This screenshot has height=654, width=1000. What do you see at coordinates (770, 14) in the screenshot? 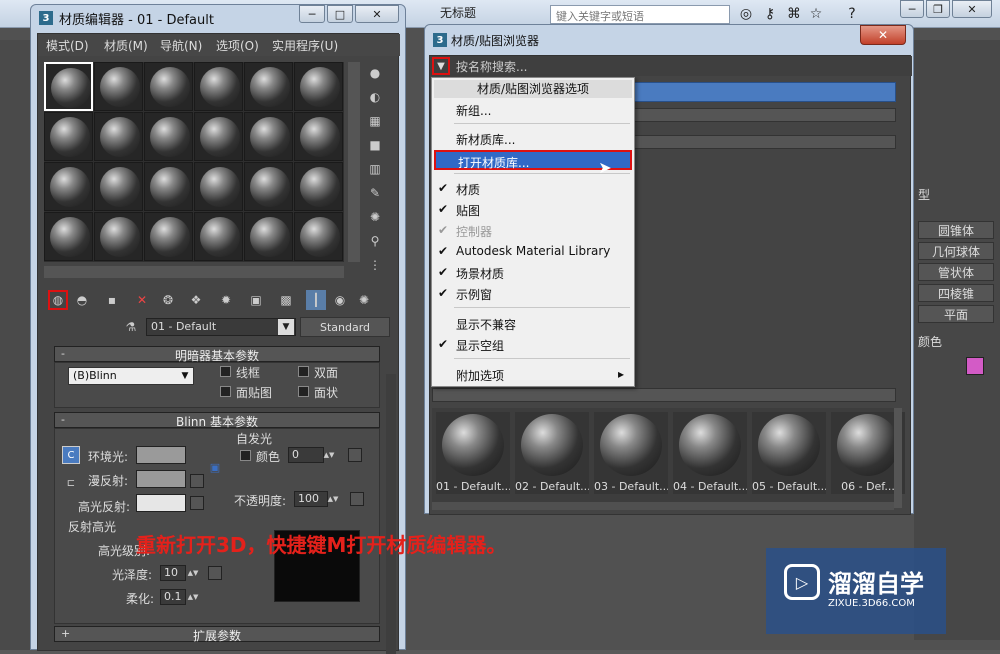
I see `key-icon: ⚷` at bounding box center [770, 14].